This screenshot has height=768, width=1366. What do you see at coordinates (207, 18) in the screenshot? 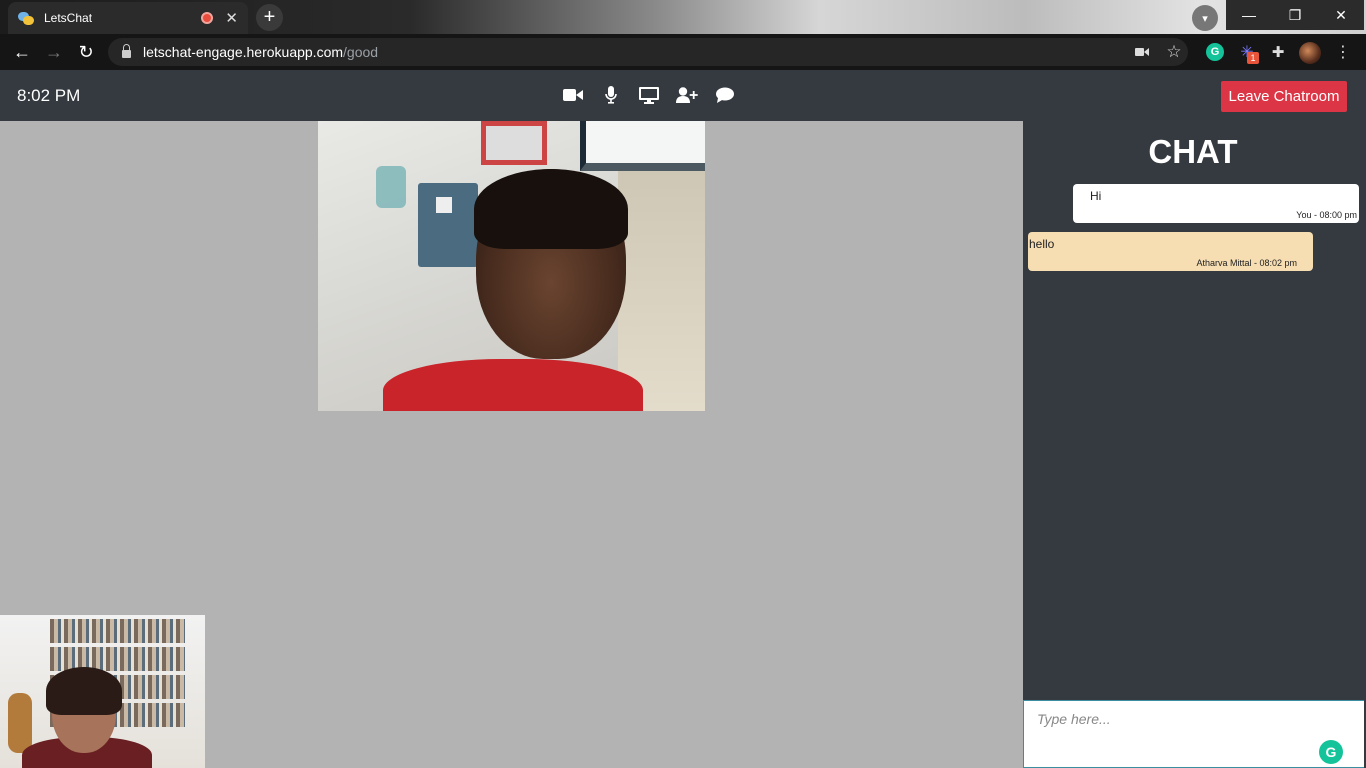
I see `recording-indicator-icon` at bounding box center [207, 18].